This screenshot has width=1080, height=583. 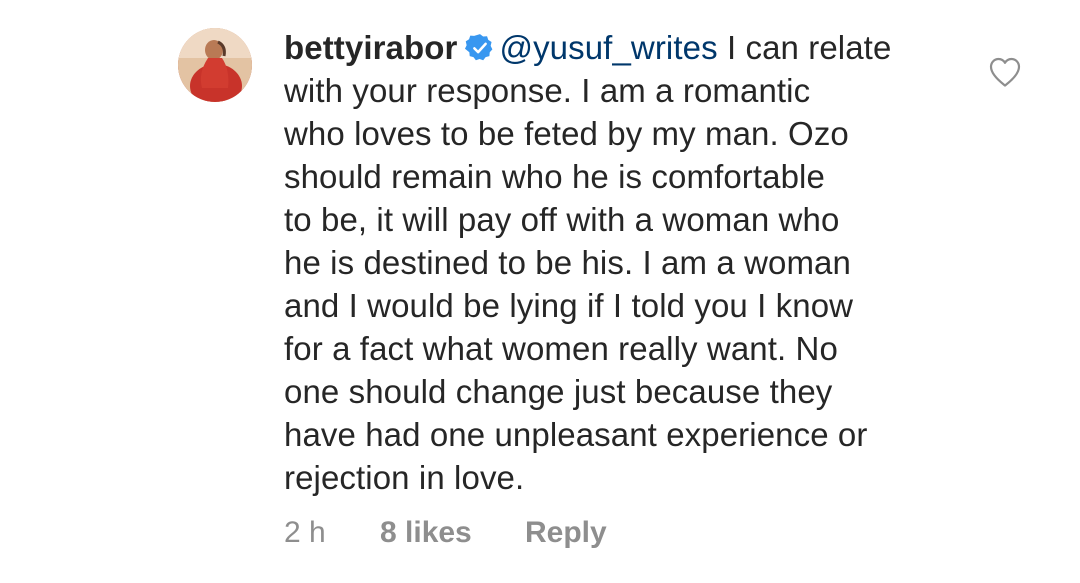 What do you see at coordinates (562, 219) in the screenshot?
I see `comment-text-line: to be, it will pay off with a woman who` at bounding box center [562, 219].